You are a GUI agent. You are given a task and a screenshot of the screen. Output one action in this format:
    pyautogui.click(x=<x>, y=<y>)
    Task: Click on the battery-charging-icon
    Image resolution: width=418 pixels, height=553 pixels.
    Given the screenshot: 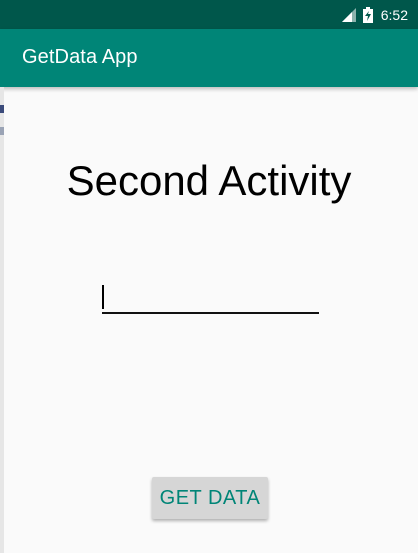 What is the action you would take?
    pyautogui.click(x=367, y=14)
    